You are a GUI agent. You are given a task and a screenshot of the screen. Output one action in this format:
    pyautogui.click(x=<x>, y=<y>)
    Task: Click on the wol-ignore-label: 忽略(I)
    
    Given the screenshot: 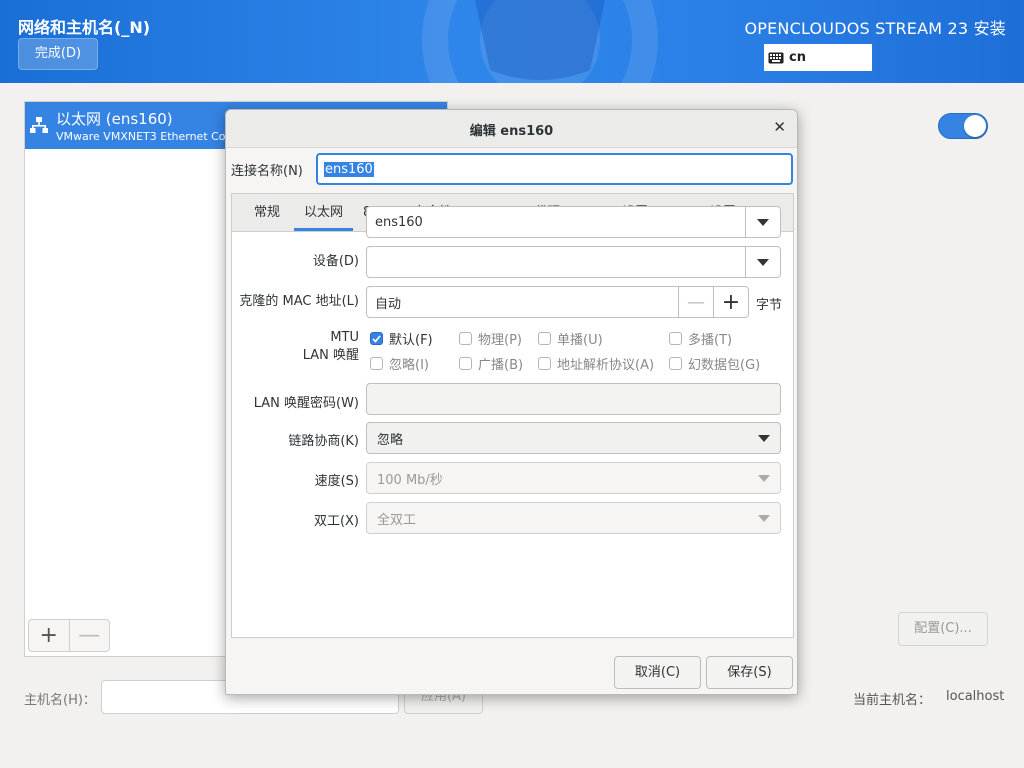 What is the action you would take?
    pyautogui.click(x=409, y=365)
    